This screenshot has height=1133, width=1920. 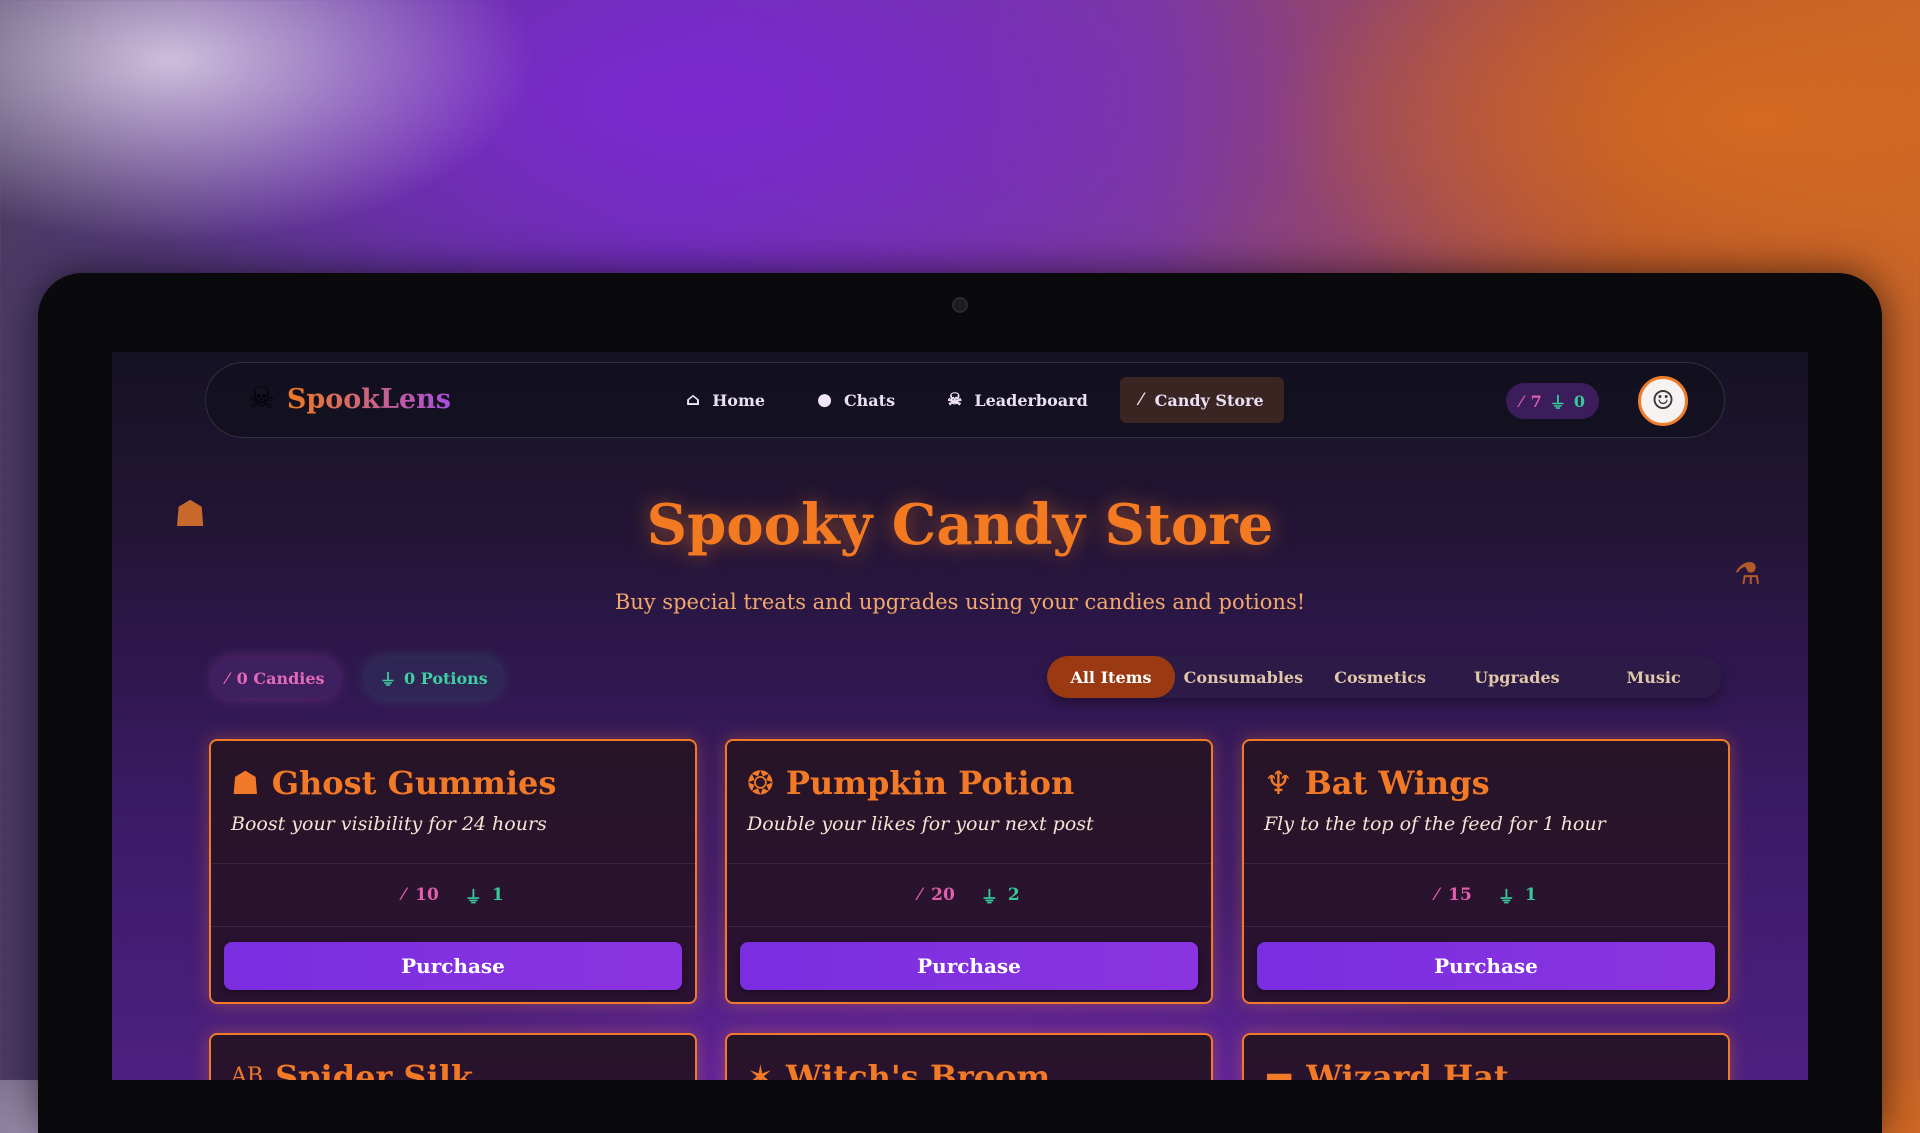 I want to click on brand-logo: ☠ SpookLens, so click(x=349, y=399).